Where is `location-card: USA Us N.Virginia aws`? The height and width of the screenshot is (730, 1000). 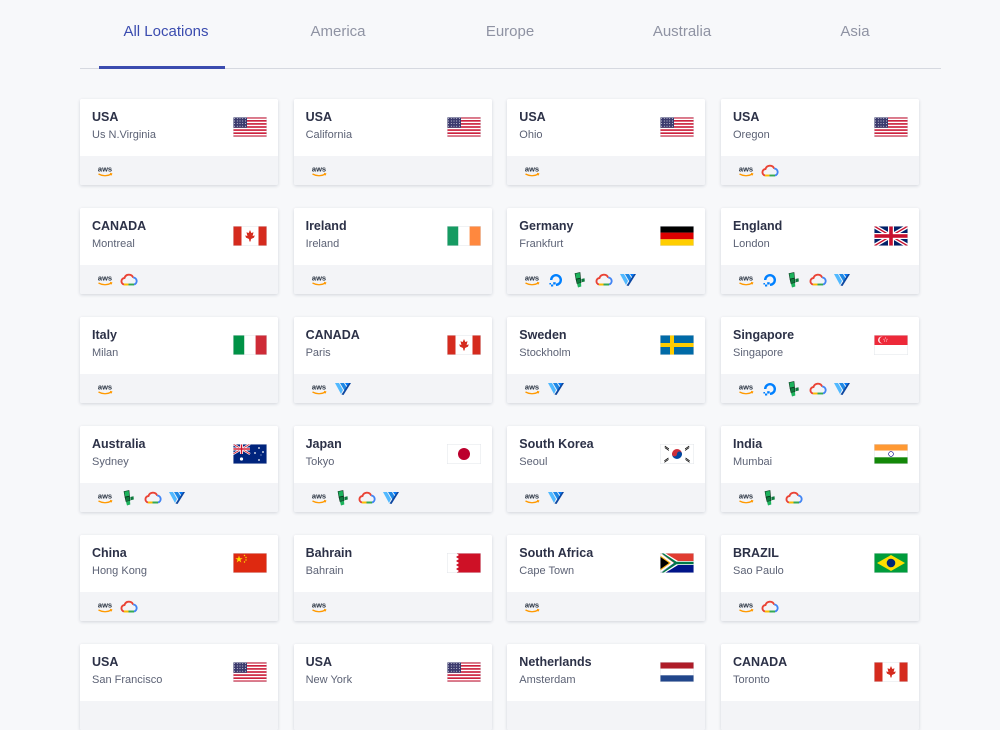
location-card: USA Us N.Virginia aws is located at coordinates (179, 142).